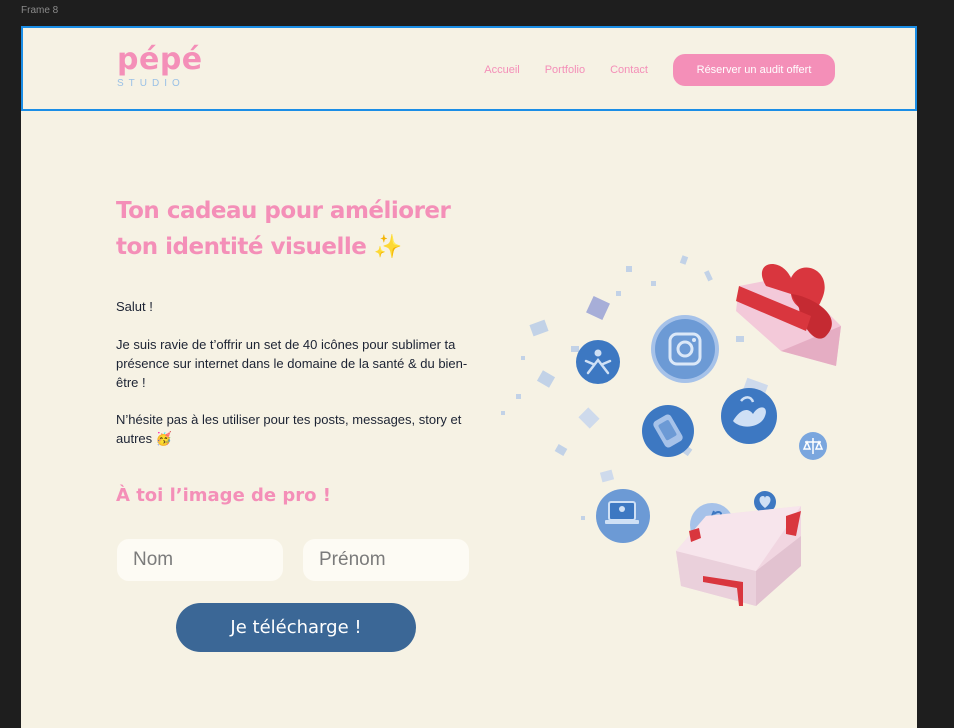 The image size is (954, 728). Describe the element at coordinates (296, 627) in the screenshot. I see `download-button: Je télécharge !` at that location.